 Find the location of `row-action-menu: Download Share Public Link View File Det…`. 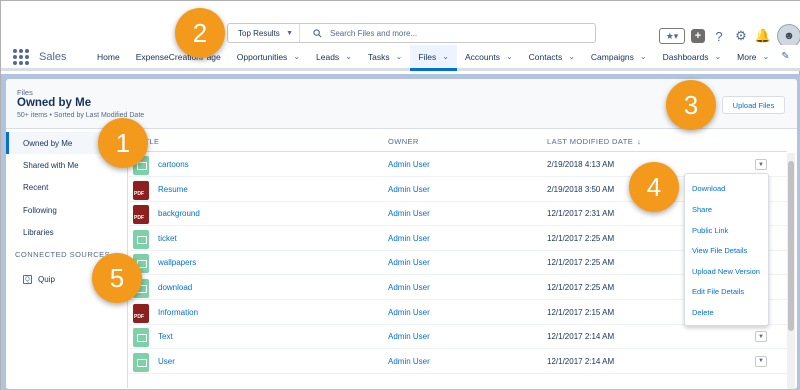

row-action-menu: Download Share Public Link View File Det… is located at coordinates (726, 249).